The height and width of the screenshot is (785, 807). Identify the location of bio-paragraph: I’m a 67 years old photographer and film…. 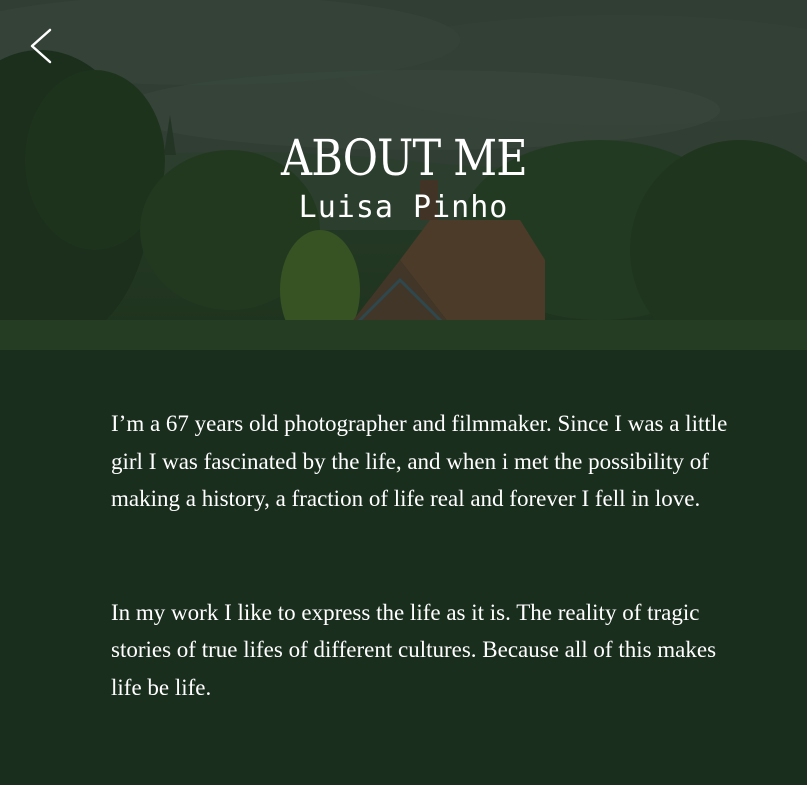
(419, 461).